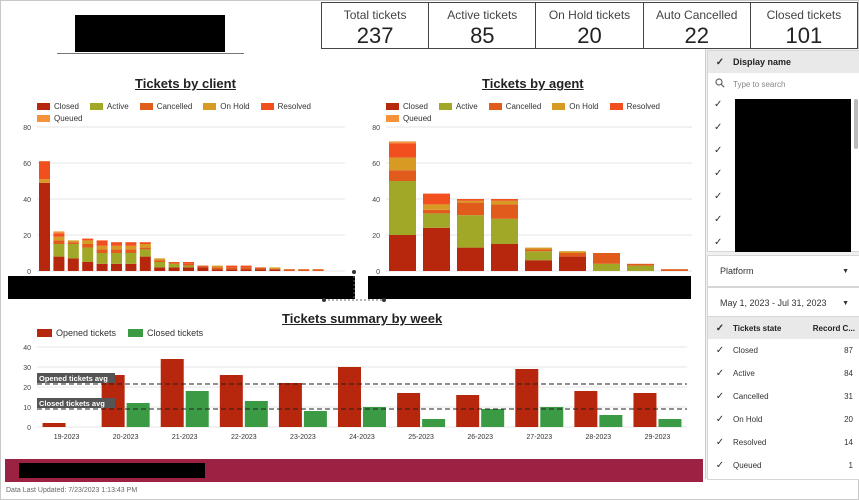  I want to click on state-count: 20, so click(848, 419).